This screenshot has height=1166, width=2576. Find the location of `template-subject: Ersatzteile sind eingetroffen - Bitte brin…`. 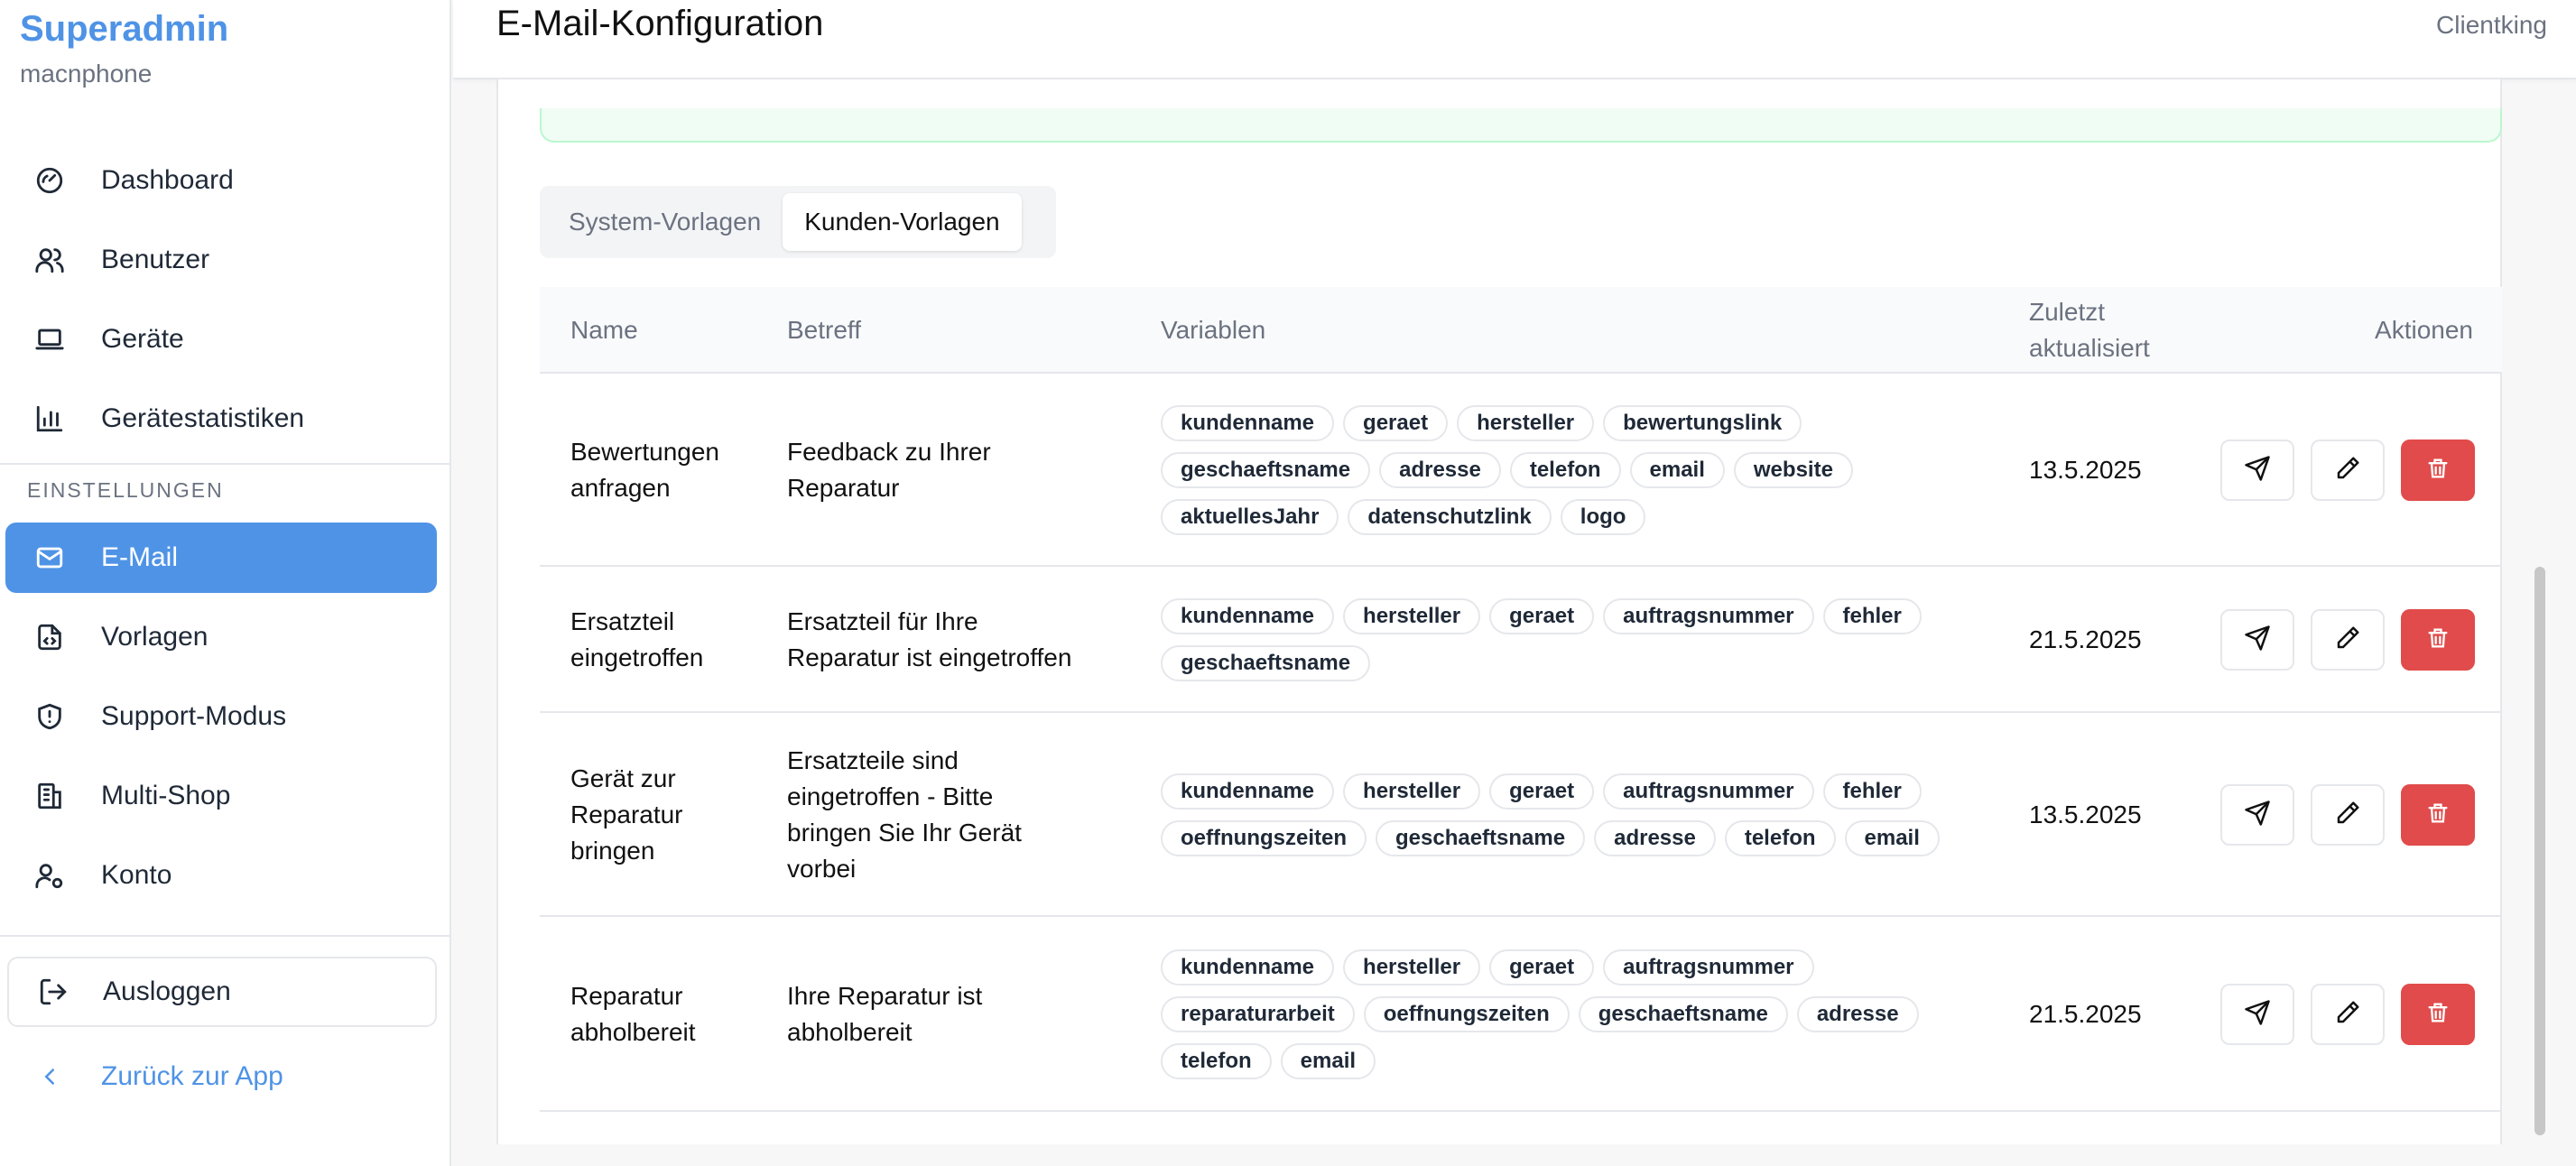

template-subject: Ersatzteile sind eingetroffen - Bitte brin… is located at coordinates (967, 815).